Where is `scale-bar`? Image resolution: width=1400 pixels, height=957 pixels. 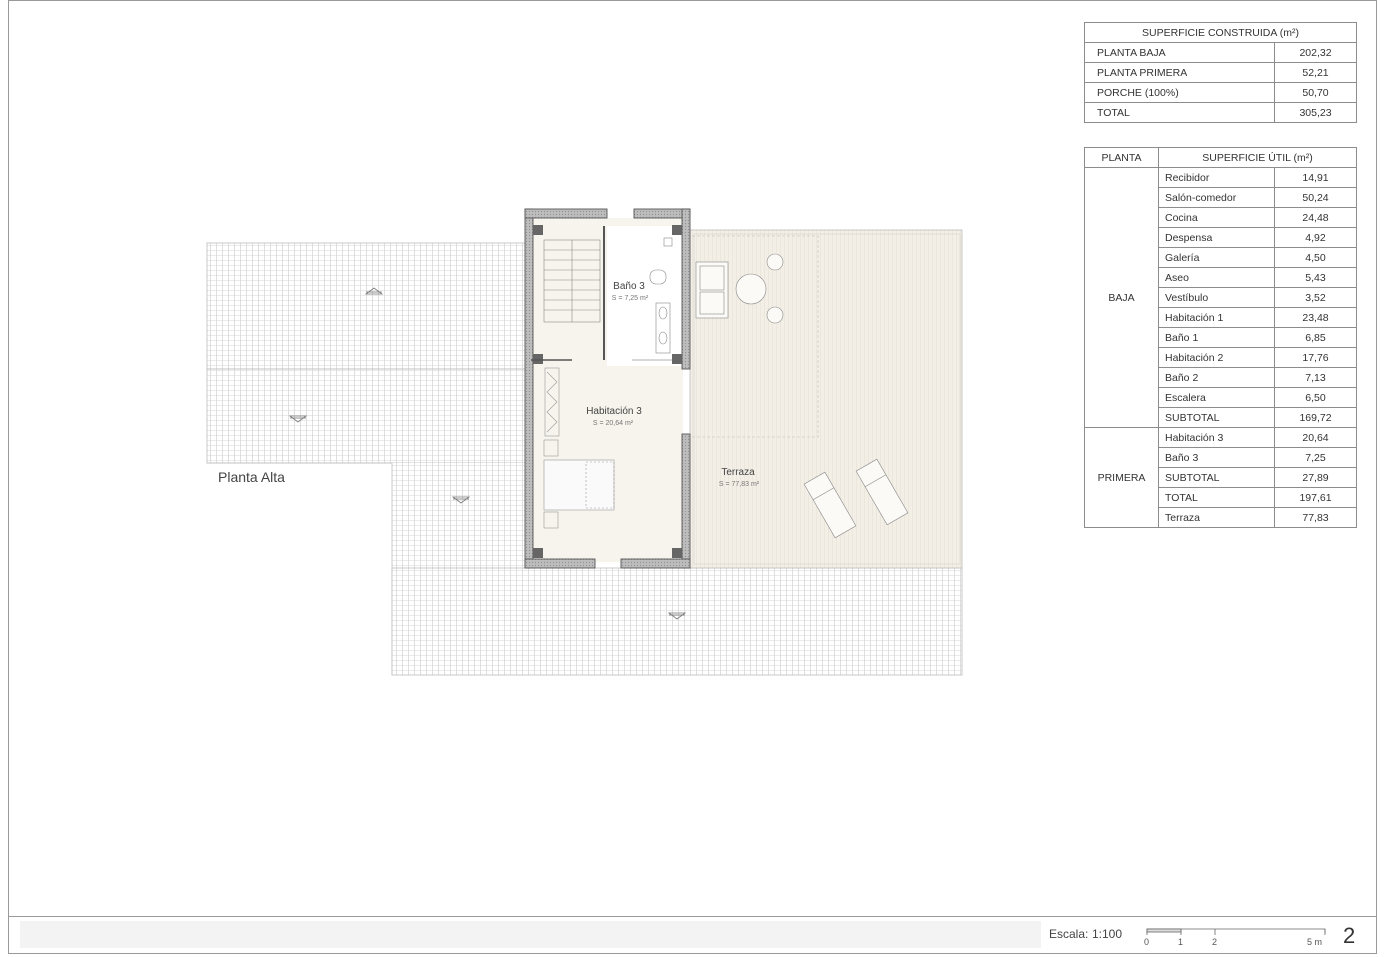 scale-bar is located at coordinates (1236, 931).